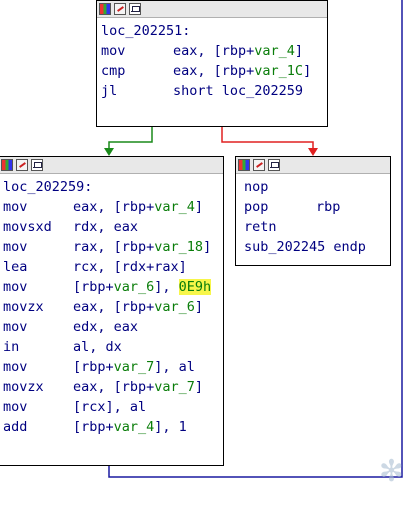  What do you see at coordinates (15, 427) in the screenshot?
I see `mnemonic: add` at bounding box center [15, 427].